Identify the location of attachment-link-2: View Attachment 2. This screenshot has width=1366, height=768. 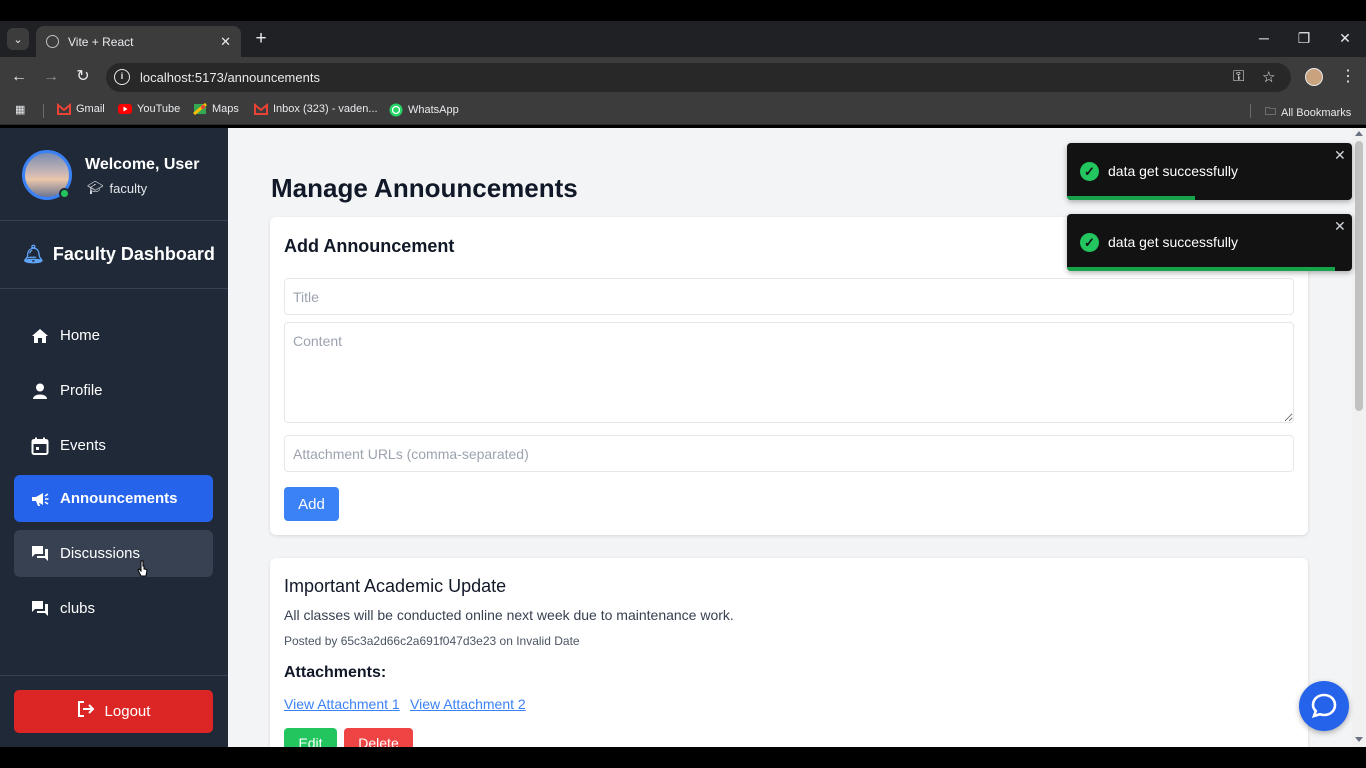
(468, 704).